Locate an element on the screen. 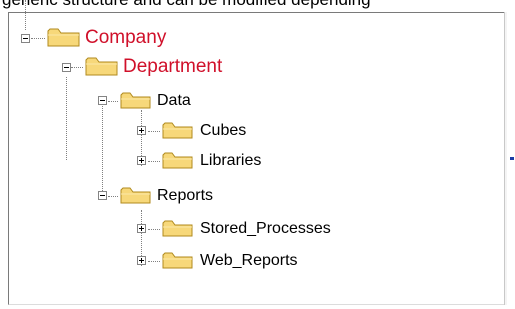  expand-toggle-stored-processes is located at coordinates (141, 228).